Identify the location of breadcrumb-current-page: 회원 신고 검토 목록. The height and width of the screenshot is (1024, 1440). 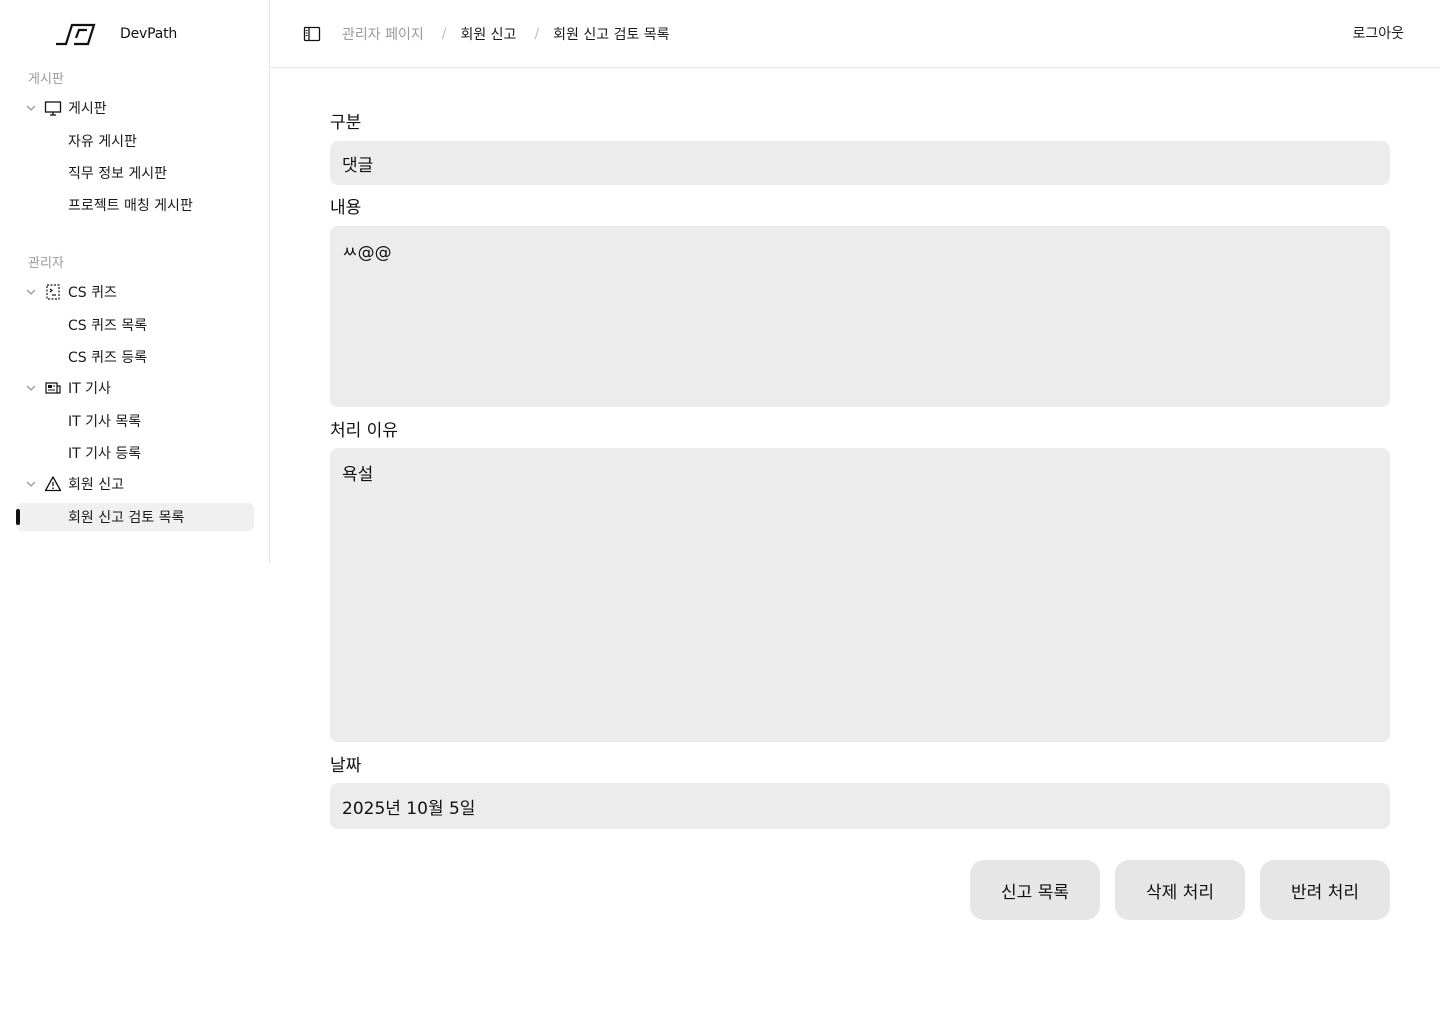
(611, 35).